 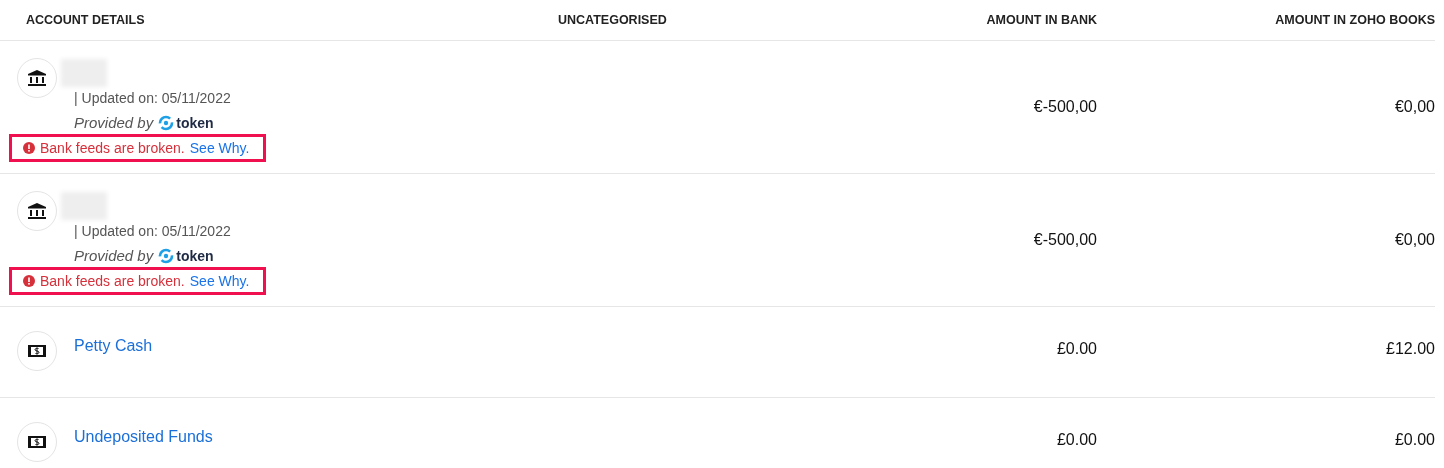 What do you see at coordinates (1355, 20) in the screenshot?
I see `column-header: AMOUNT IN ZOHO BOOKS` at bounding box center [1355, 20].